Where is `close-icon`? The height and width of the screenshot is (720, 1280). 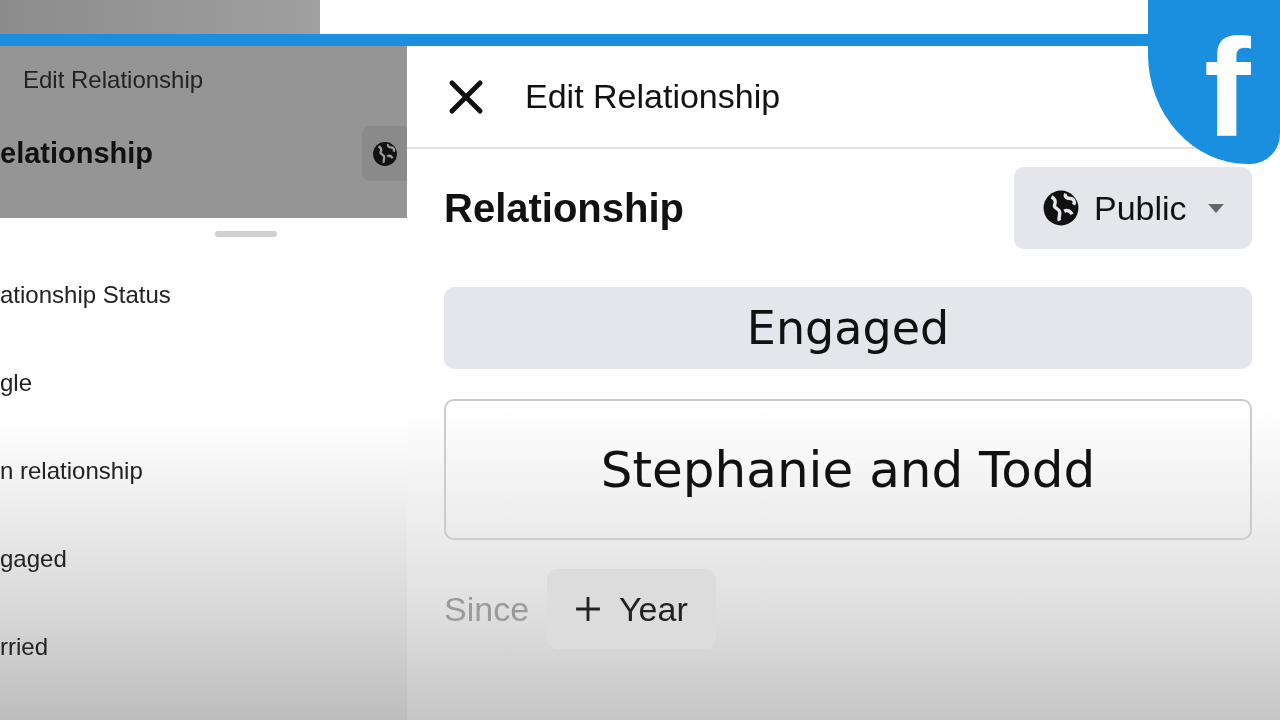 close-icon is located at coordinates (466, 96).